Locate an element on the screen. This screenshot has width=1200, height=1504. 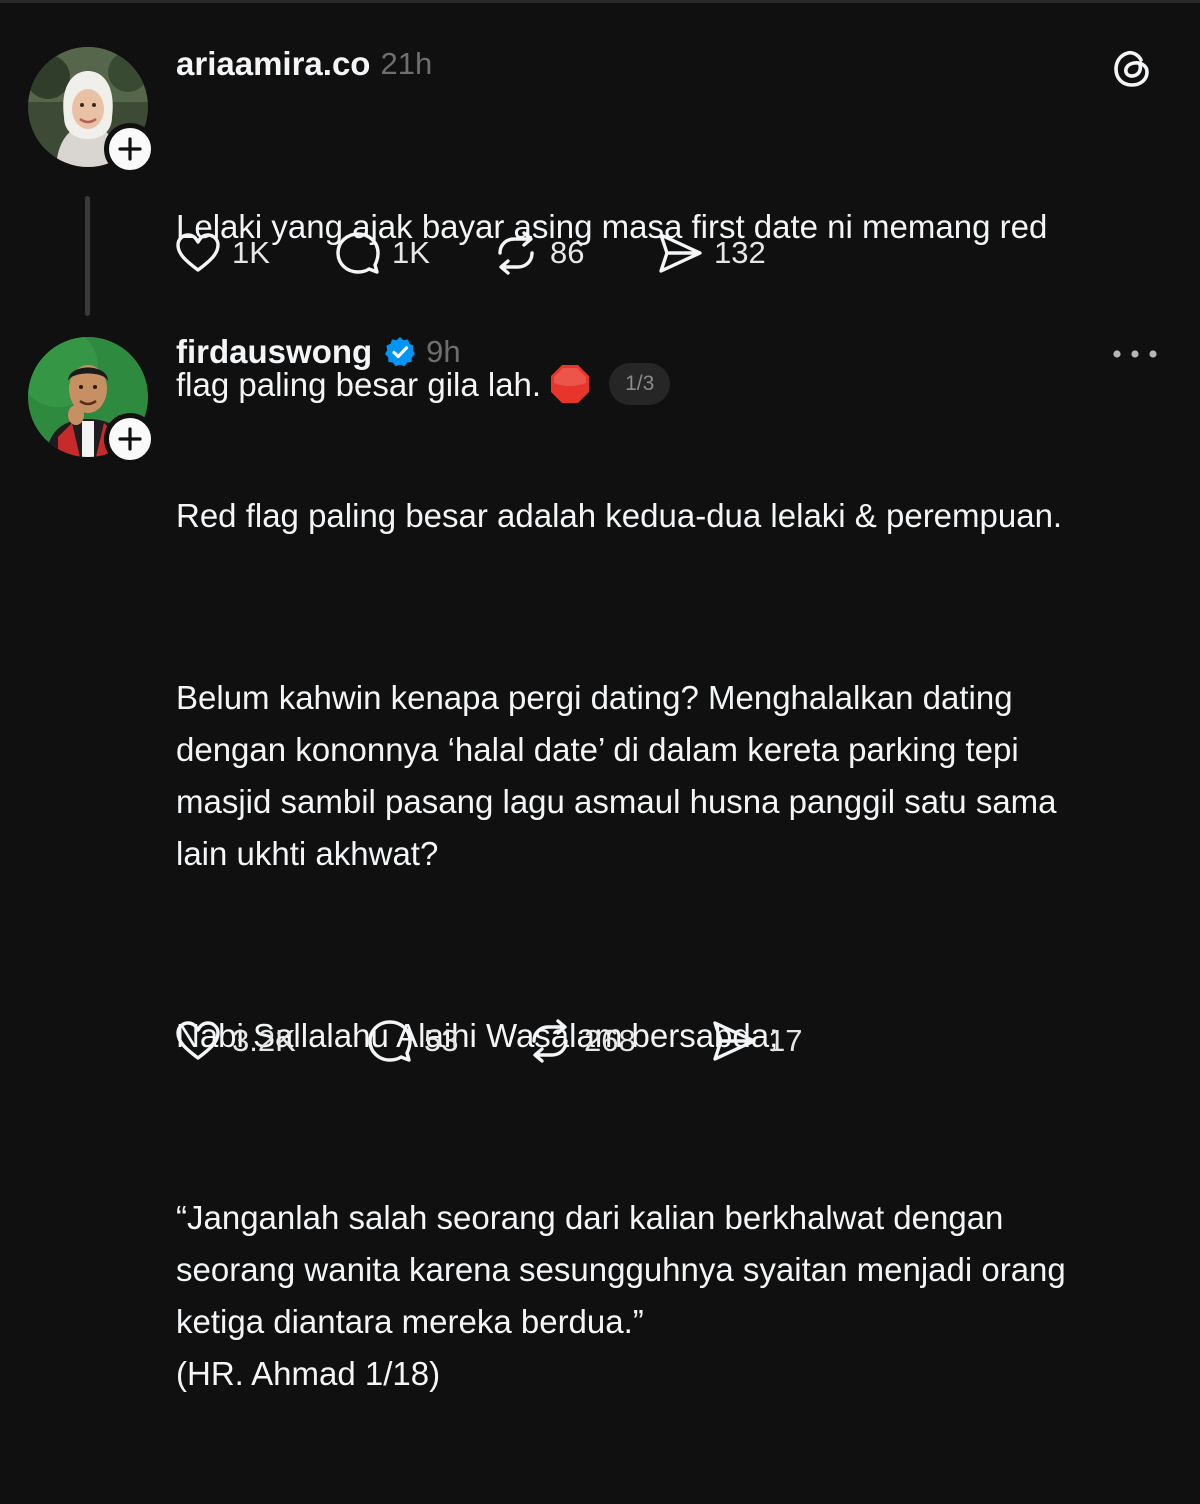
share-count: 17 is located at coordinates (785, 1040).